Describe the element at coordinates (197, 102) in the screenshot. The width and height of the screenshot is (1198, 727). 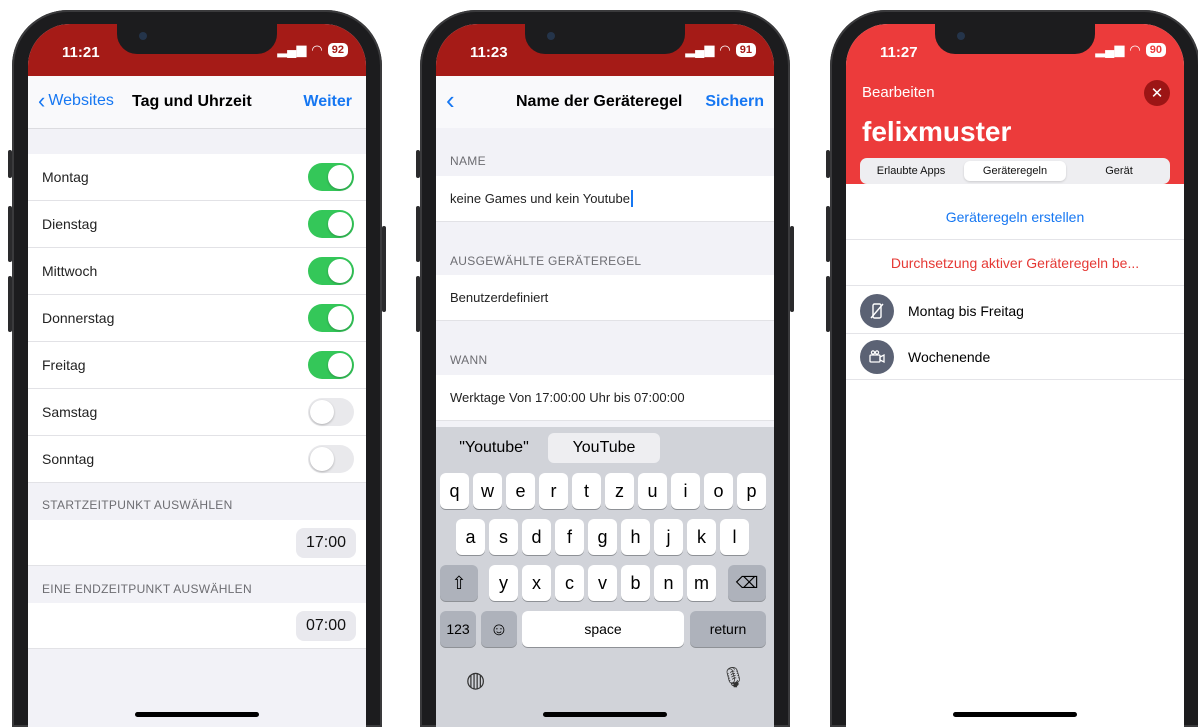
I see `nav-bar: ‹ Websites Tag und Uhrzeit Weiter` at that location.